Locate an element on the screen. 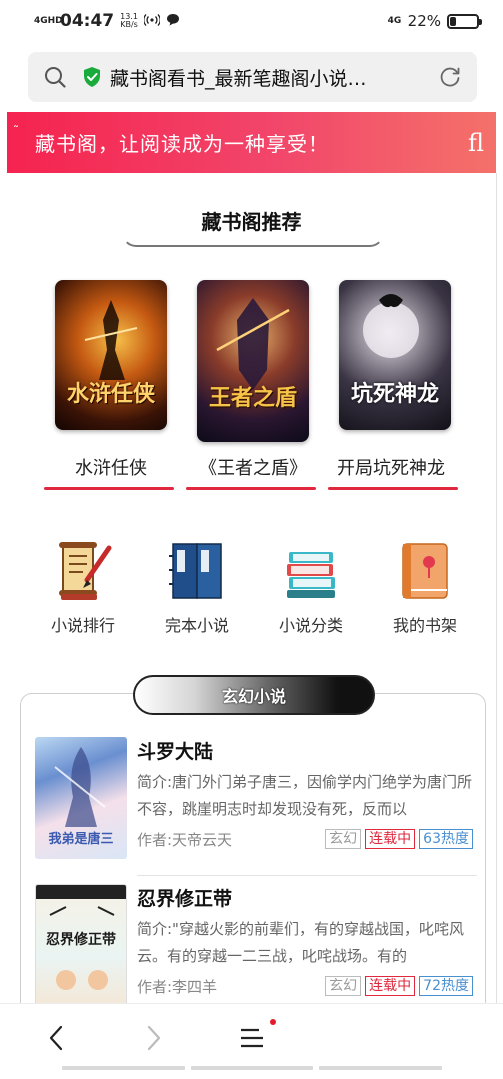 This screenshot has height=1079, width=503. completed-books-icon is located at coordinates (197, 571).